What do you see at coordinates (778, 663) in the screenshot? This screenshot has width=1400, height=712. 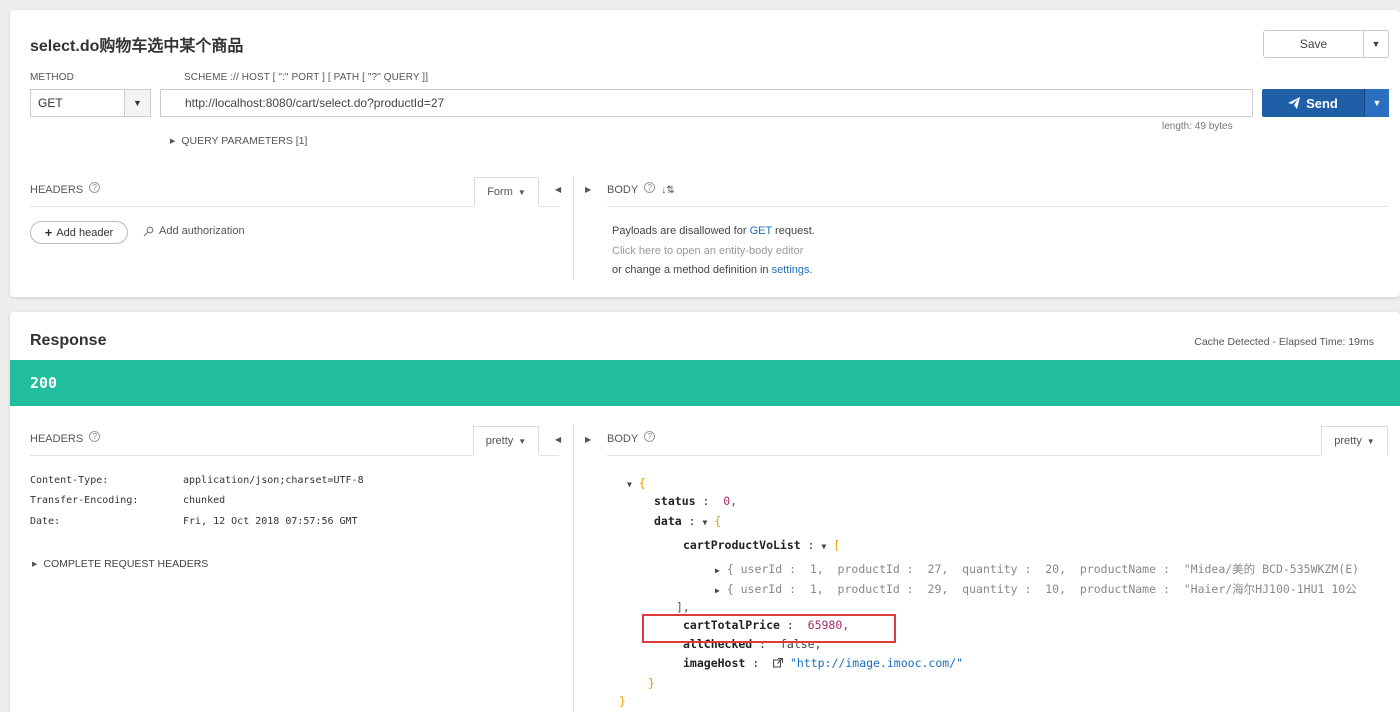 I see `external-link-icon` at bounding box center [778, 663].